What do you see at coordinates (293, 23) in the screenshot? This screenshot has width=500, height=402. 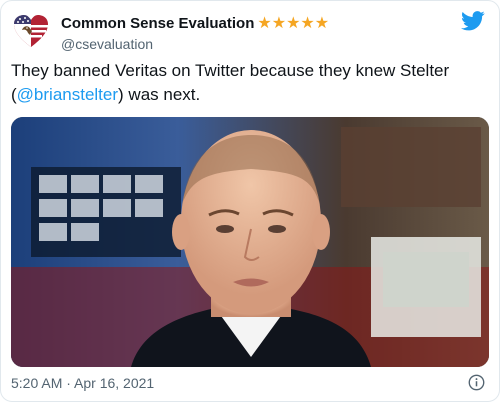 I see `star-rating: ★★★★★` at bounding box center [293, 23].